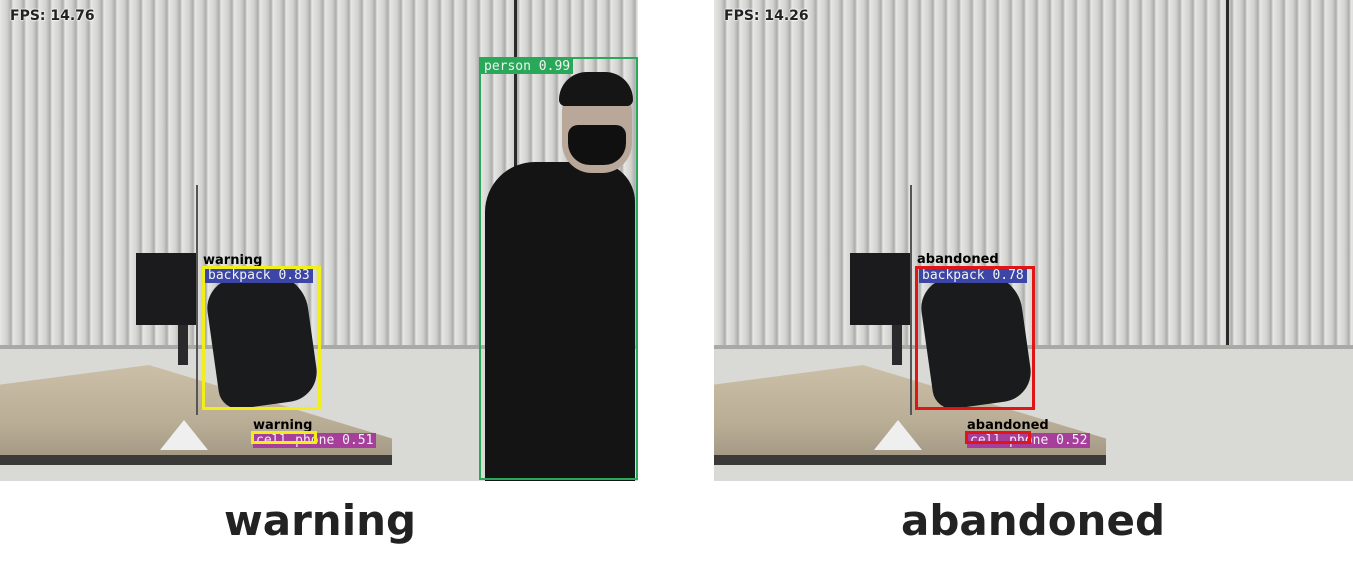 Image resolution: width=1353 pixels, height=579 pixels. I want to click on backpack-state-label: abandoned, so click(958, 259).